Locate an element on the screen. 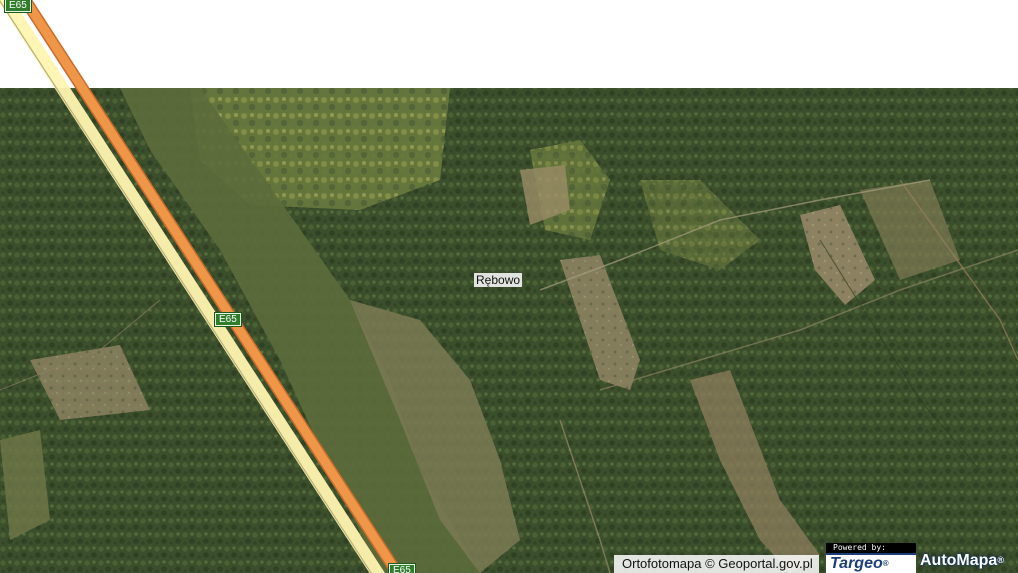 This screenshot has width=1018, height=573. place-label-rebowo: Rębowo is located at coordinates (498, 280).